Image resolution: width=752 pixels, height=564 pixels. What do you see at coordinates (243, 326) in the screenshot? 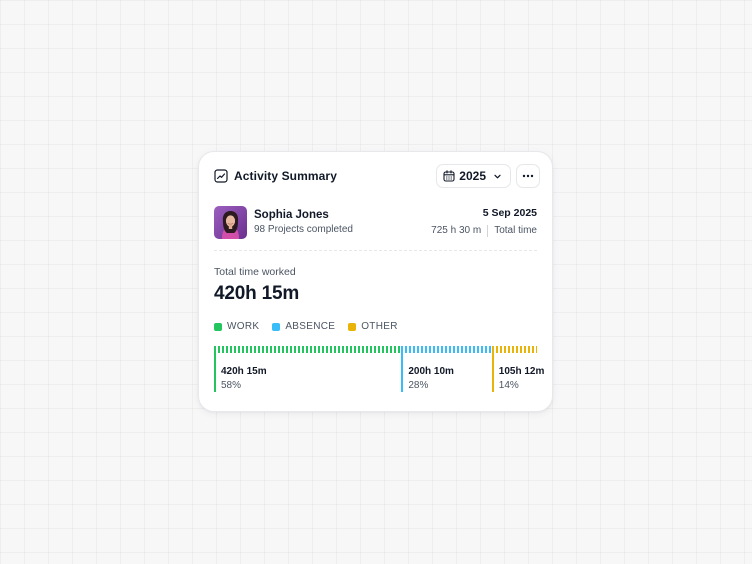
I see `legend-label: WORK` at bounding box center [243, 326].